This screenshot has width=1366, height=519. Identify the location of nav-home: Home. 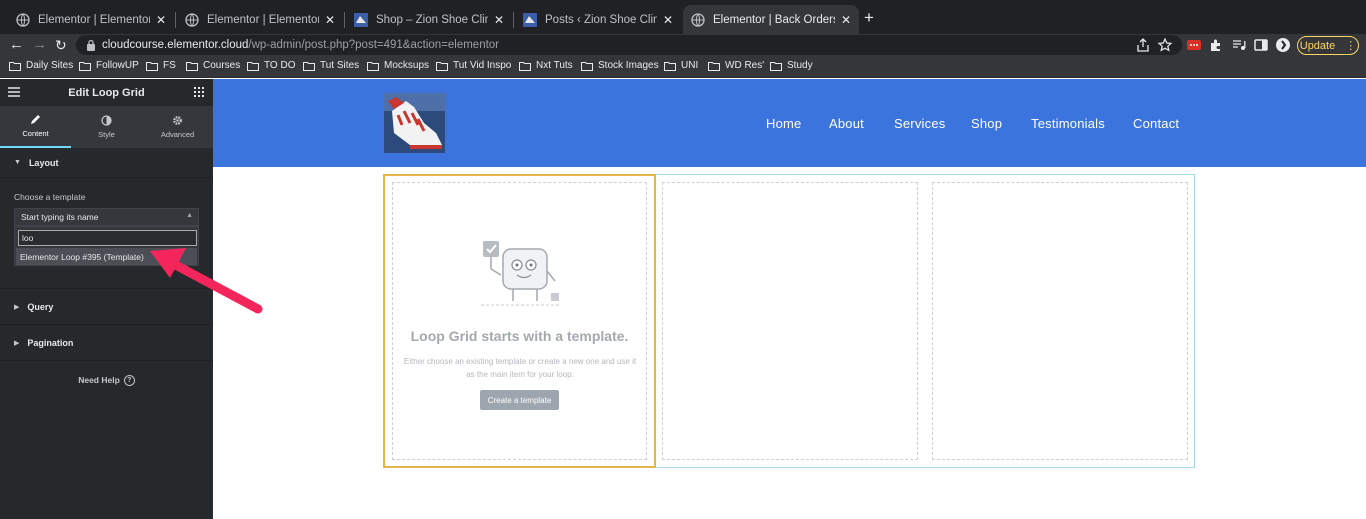
(783, 123).